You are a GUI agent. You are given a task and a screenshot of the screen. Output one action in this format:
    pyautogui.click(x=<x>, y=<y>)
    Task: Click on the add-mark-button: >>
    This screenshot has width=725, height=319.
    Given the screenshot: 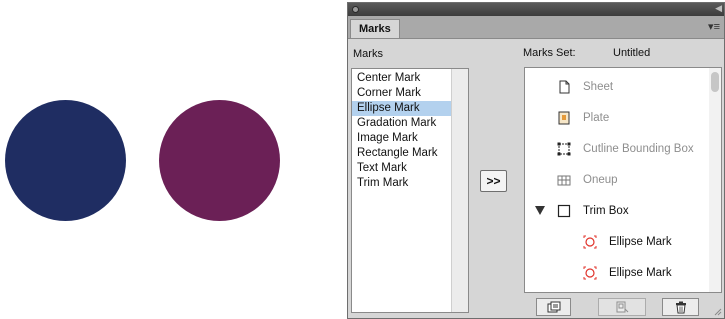 What is the action you would take?
    pyautogui.click(x=493, y=181)
    